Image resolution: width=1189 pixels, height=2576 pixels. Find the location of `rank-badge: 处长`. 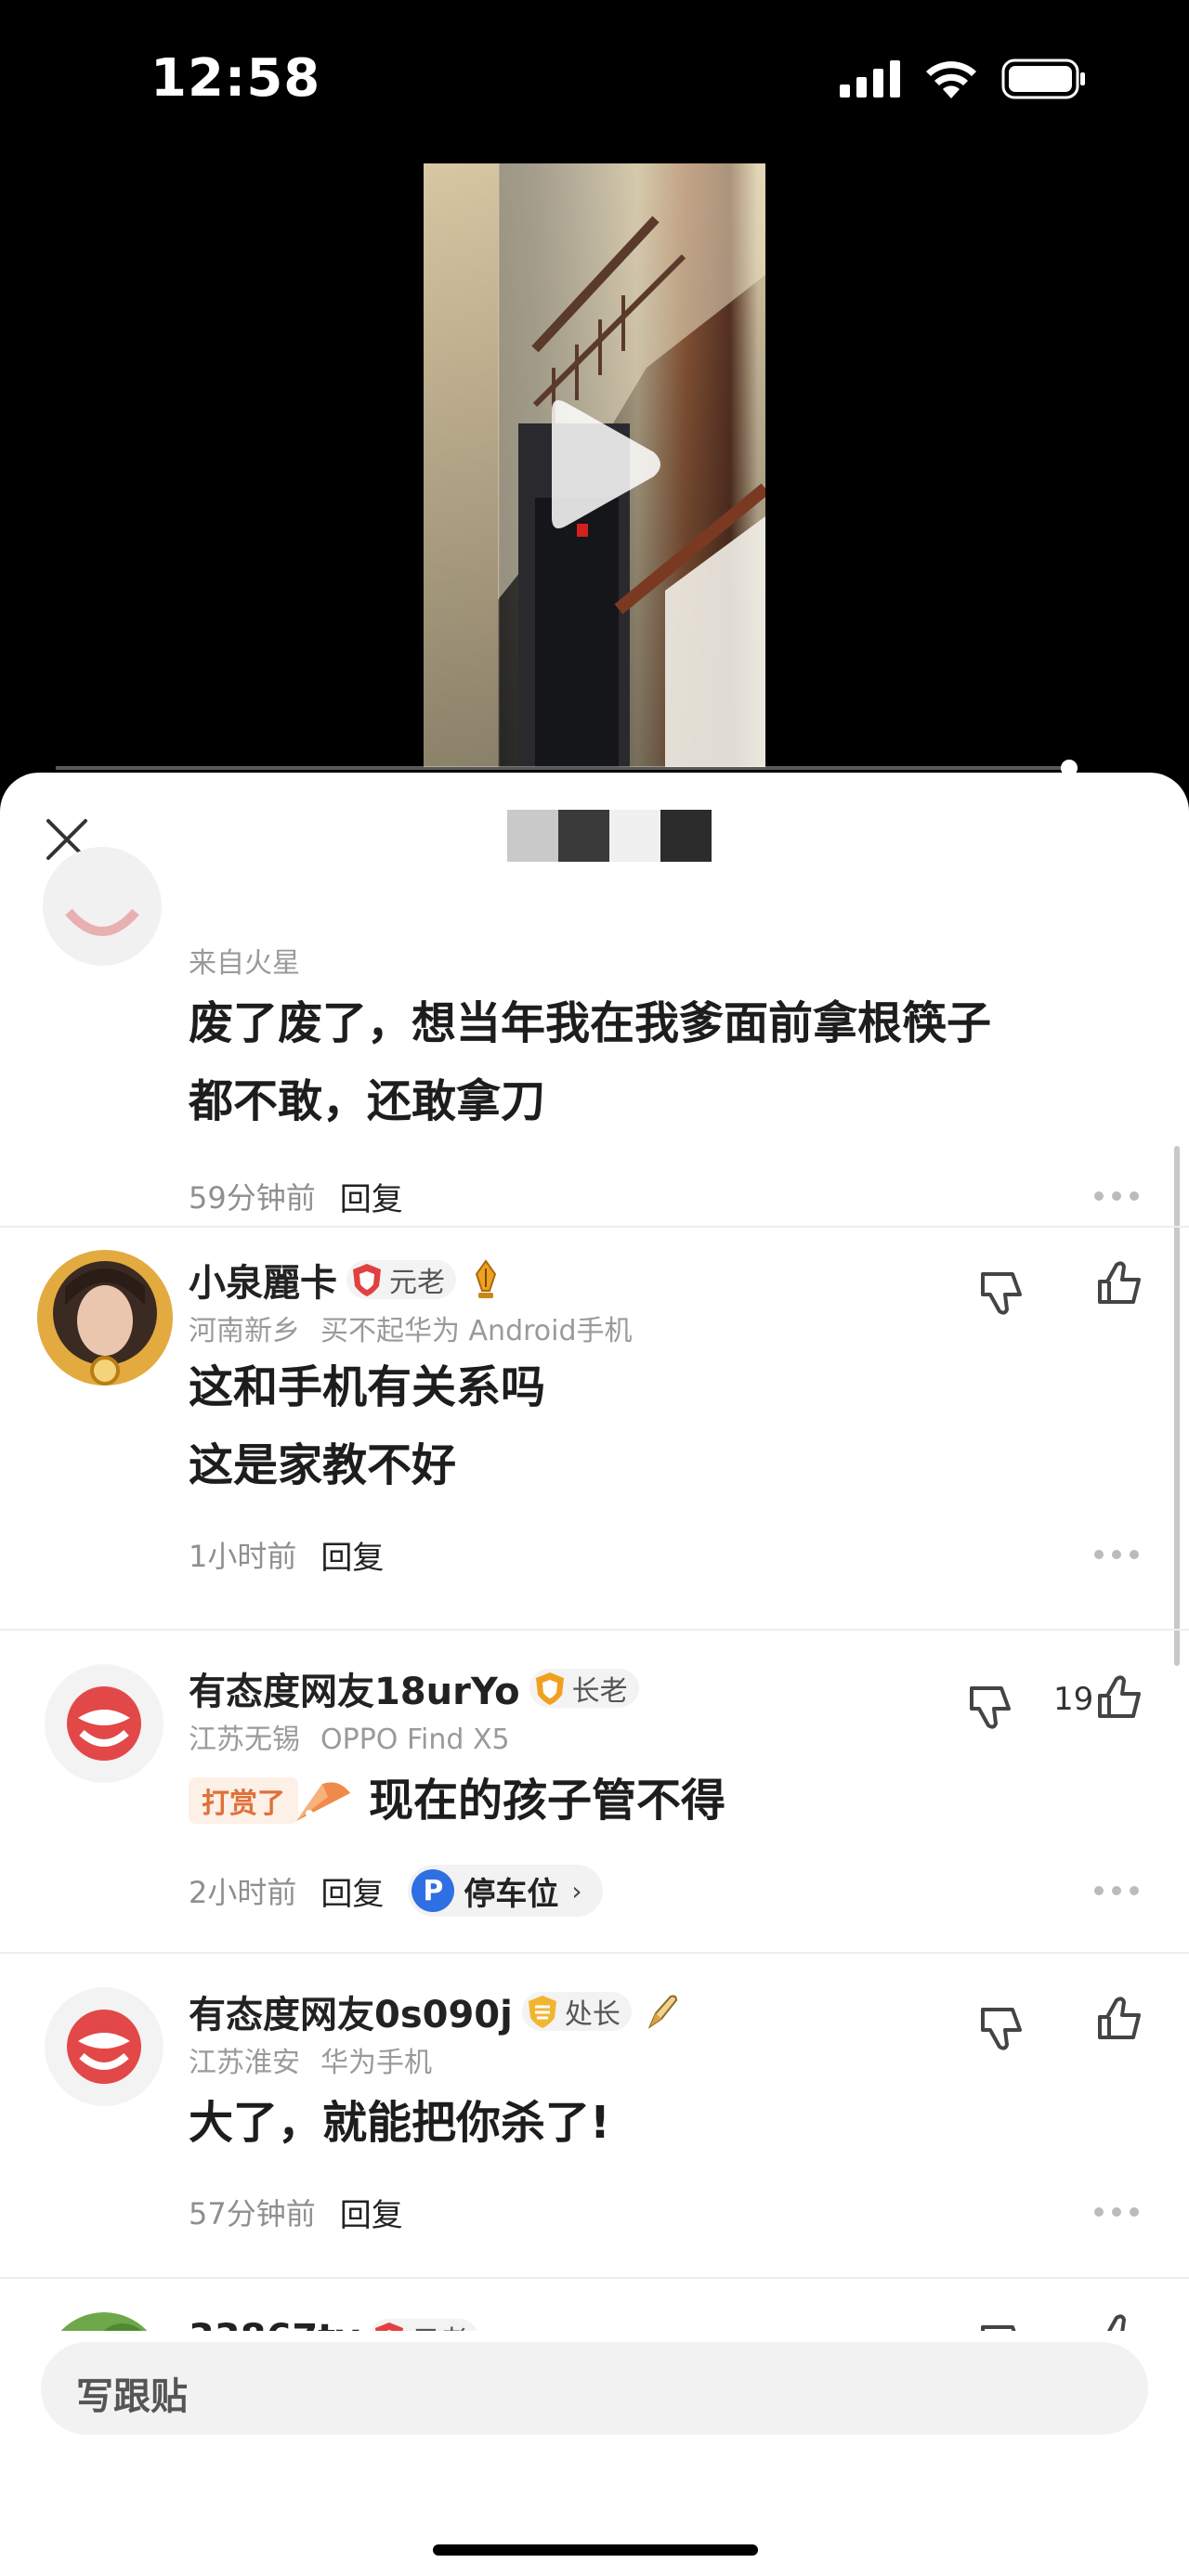

rank-badge: 处长 is located at coordinates (576, 2012).